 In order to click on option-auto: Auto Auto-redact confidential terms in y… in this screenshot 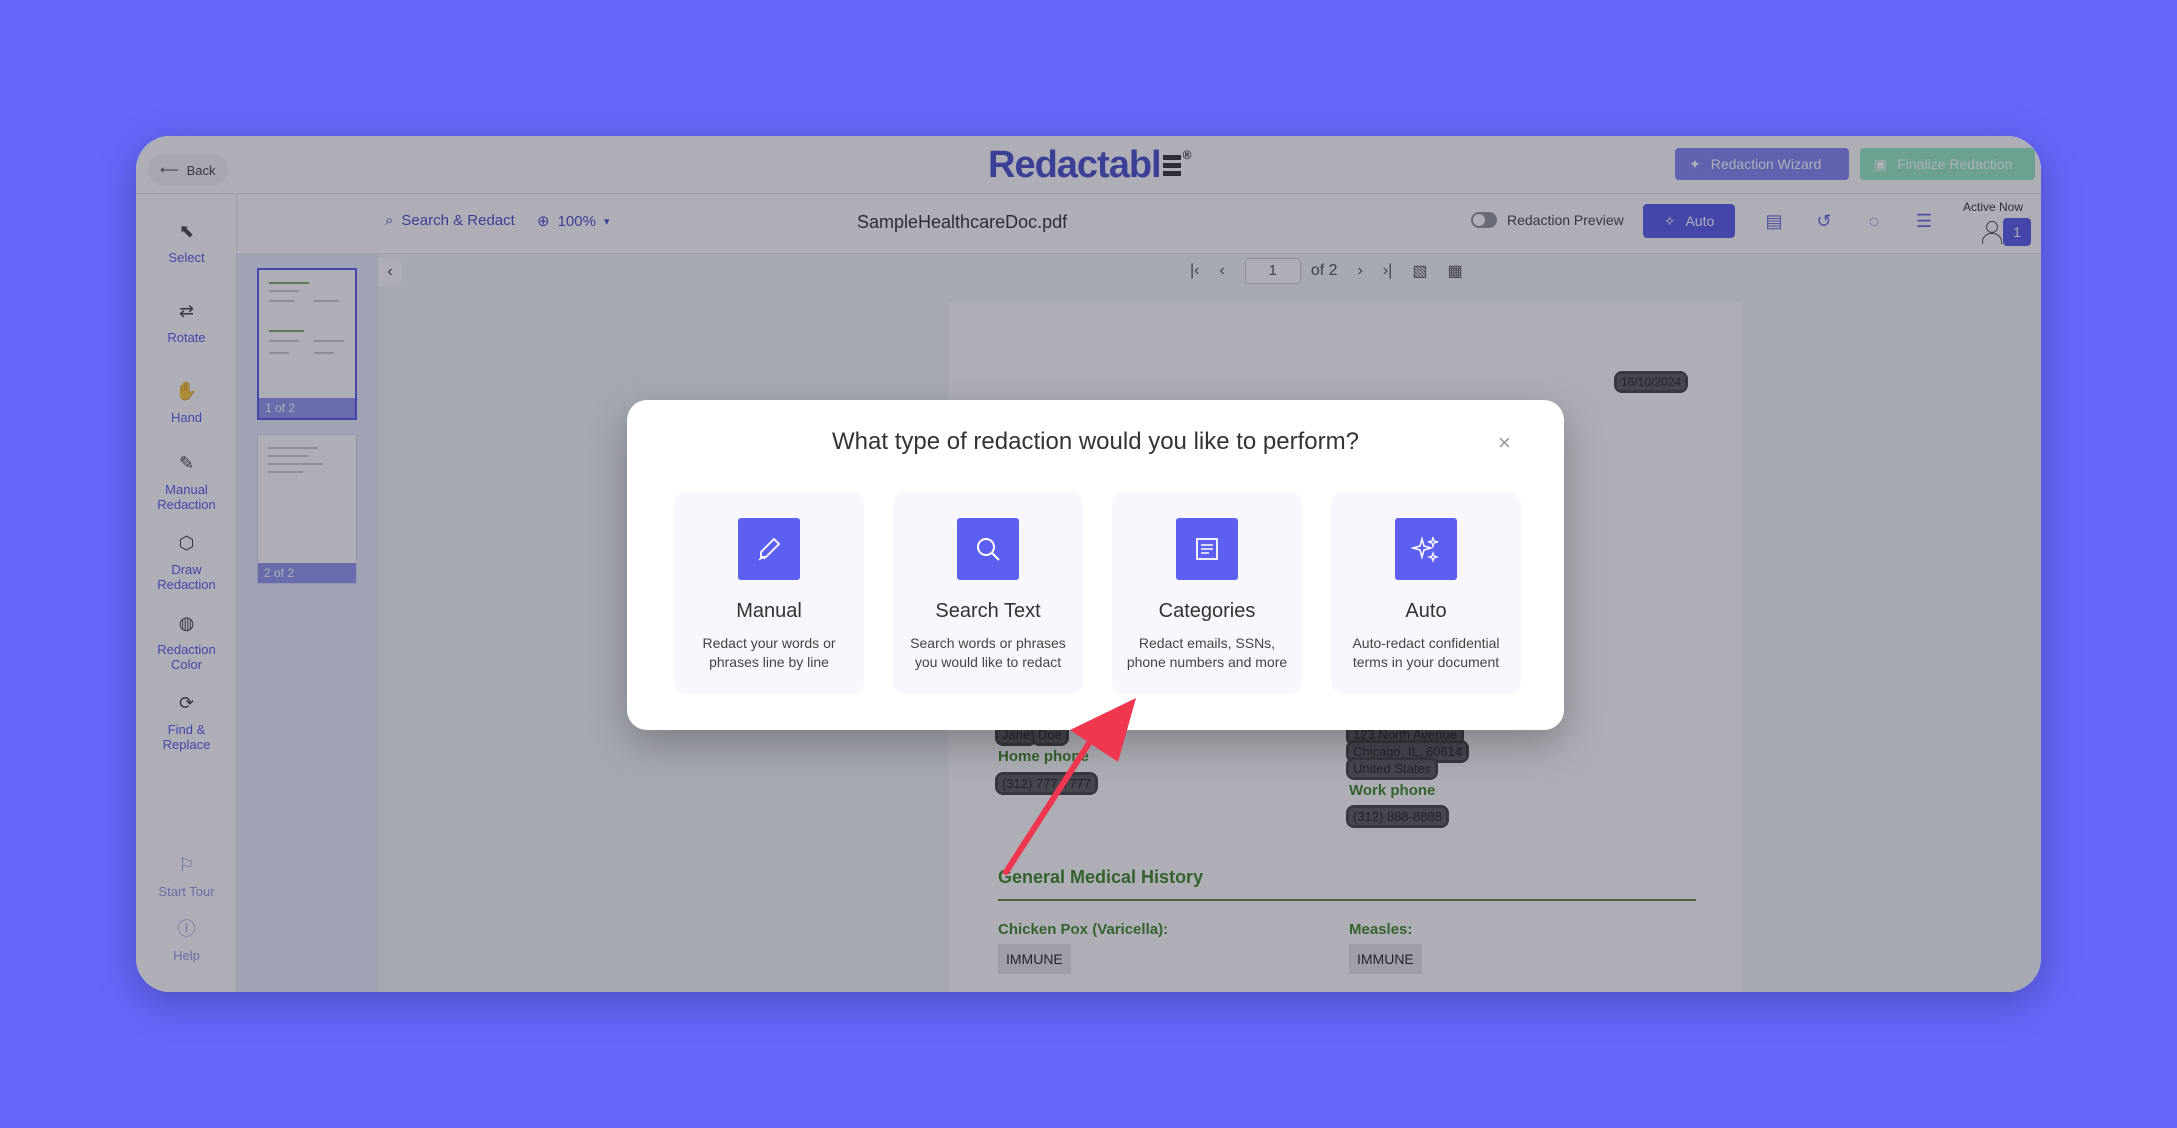, I will do `click(1426, 593)`.